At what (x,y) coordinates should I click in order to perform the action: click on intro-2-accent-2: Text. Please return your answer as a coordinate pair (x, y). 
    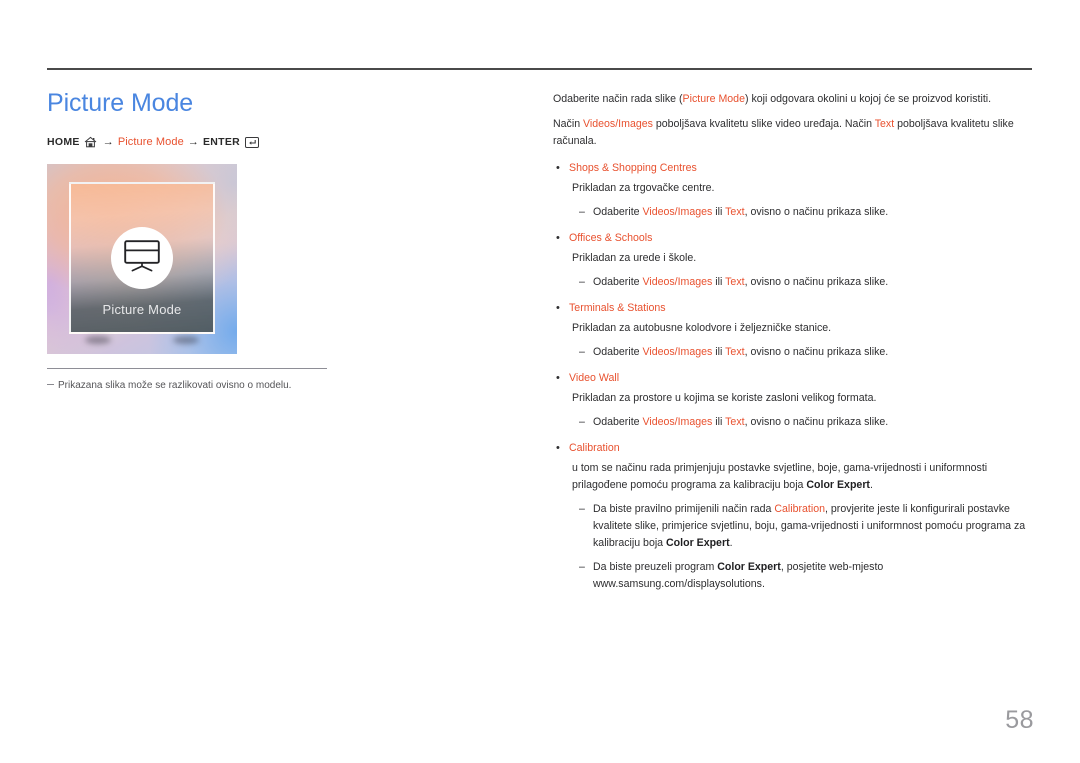
    Looking at the image, I should click on (884, 123).